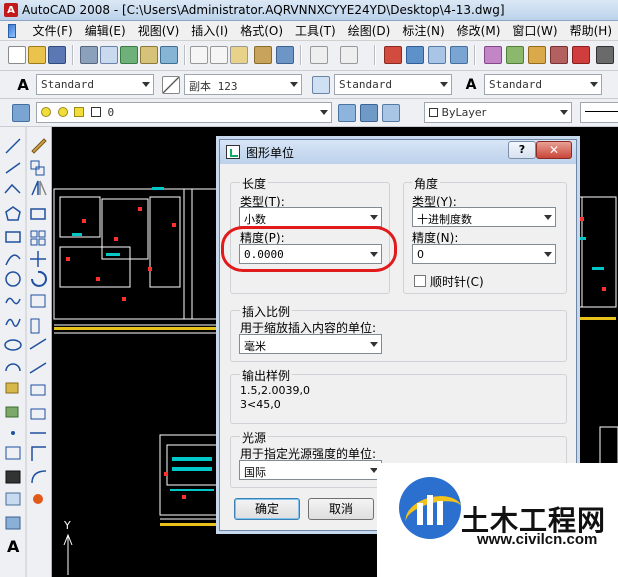 The image size is (618, 577). Describe the element at coordinates (52, 30) in the screenshot. I see `menu-file: 文件(F)` at that location.